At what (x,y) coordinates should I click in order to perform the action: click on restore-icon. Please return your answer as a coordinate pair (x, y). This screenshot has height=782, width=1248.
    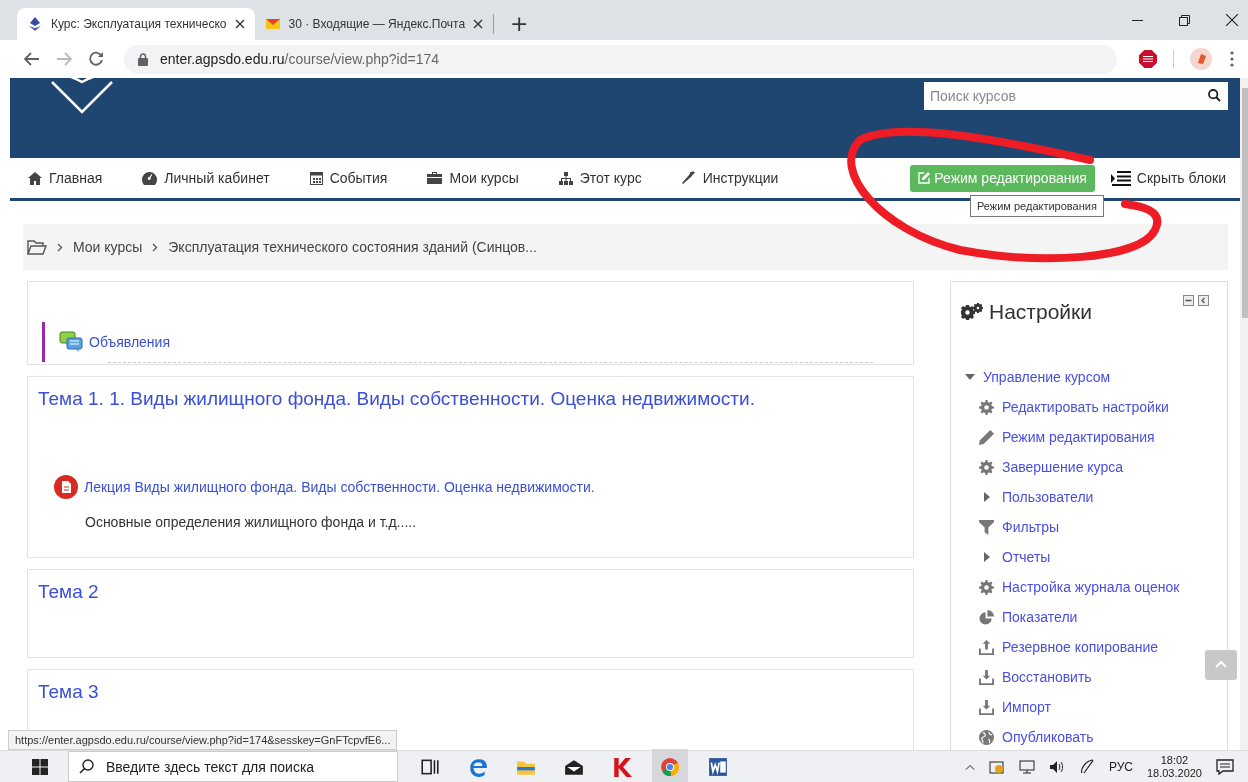
    Looking at the image, I should click on (1184, 20).